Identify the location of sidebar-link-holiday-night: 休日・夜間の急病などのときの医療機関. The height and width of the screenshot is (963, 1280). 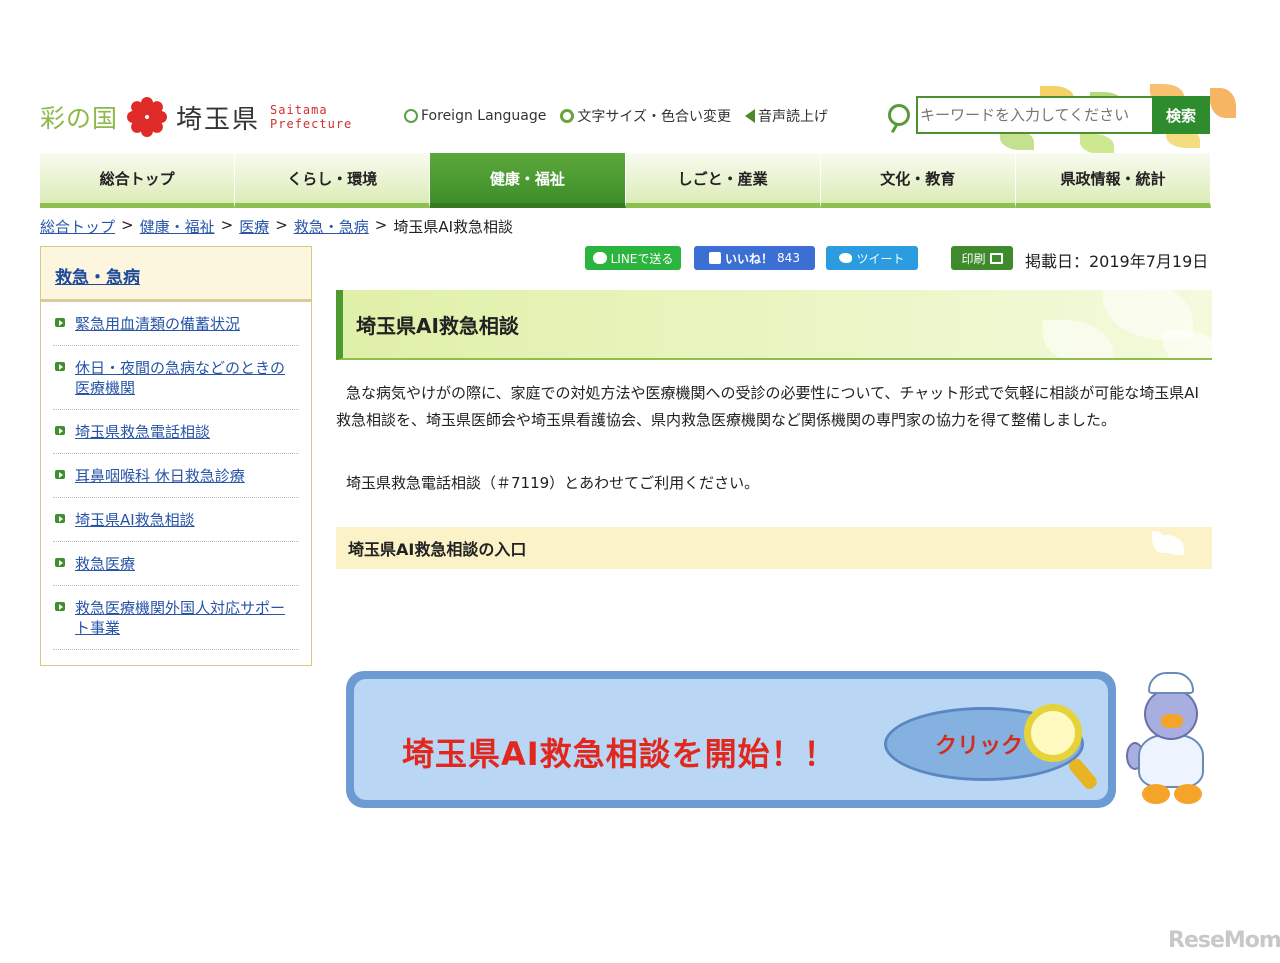
(180, 378).